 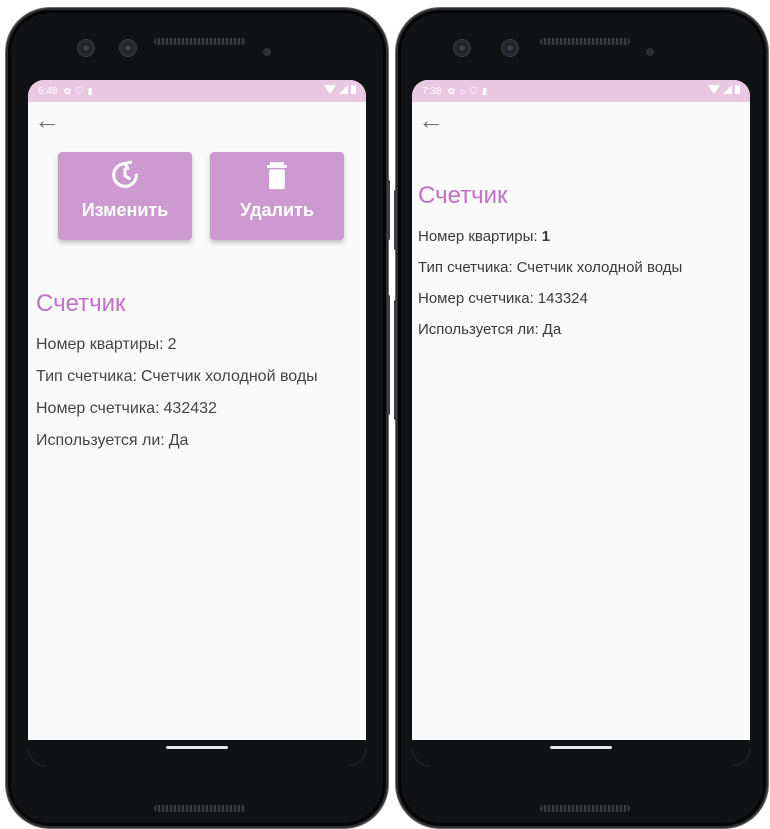 I want to click on delete-button-label: Удалить, so click(x=277, y=210).